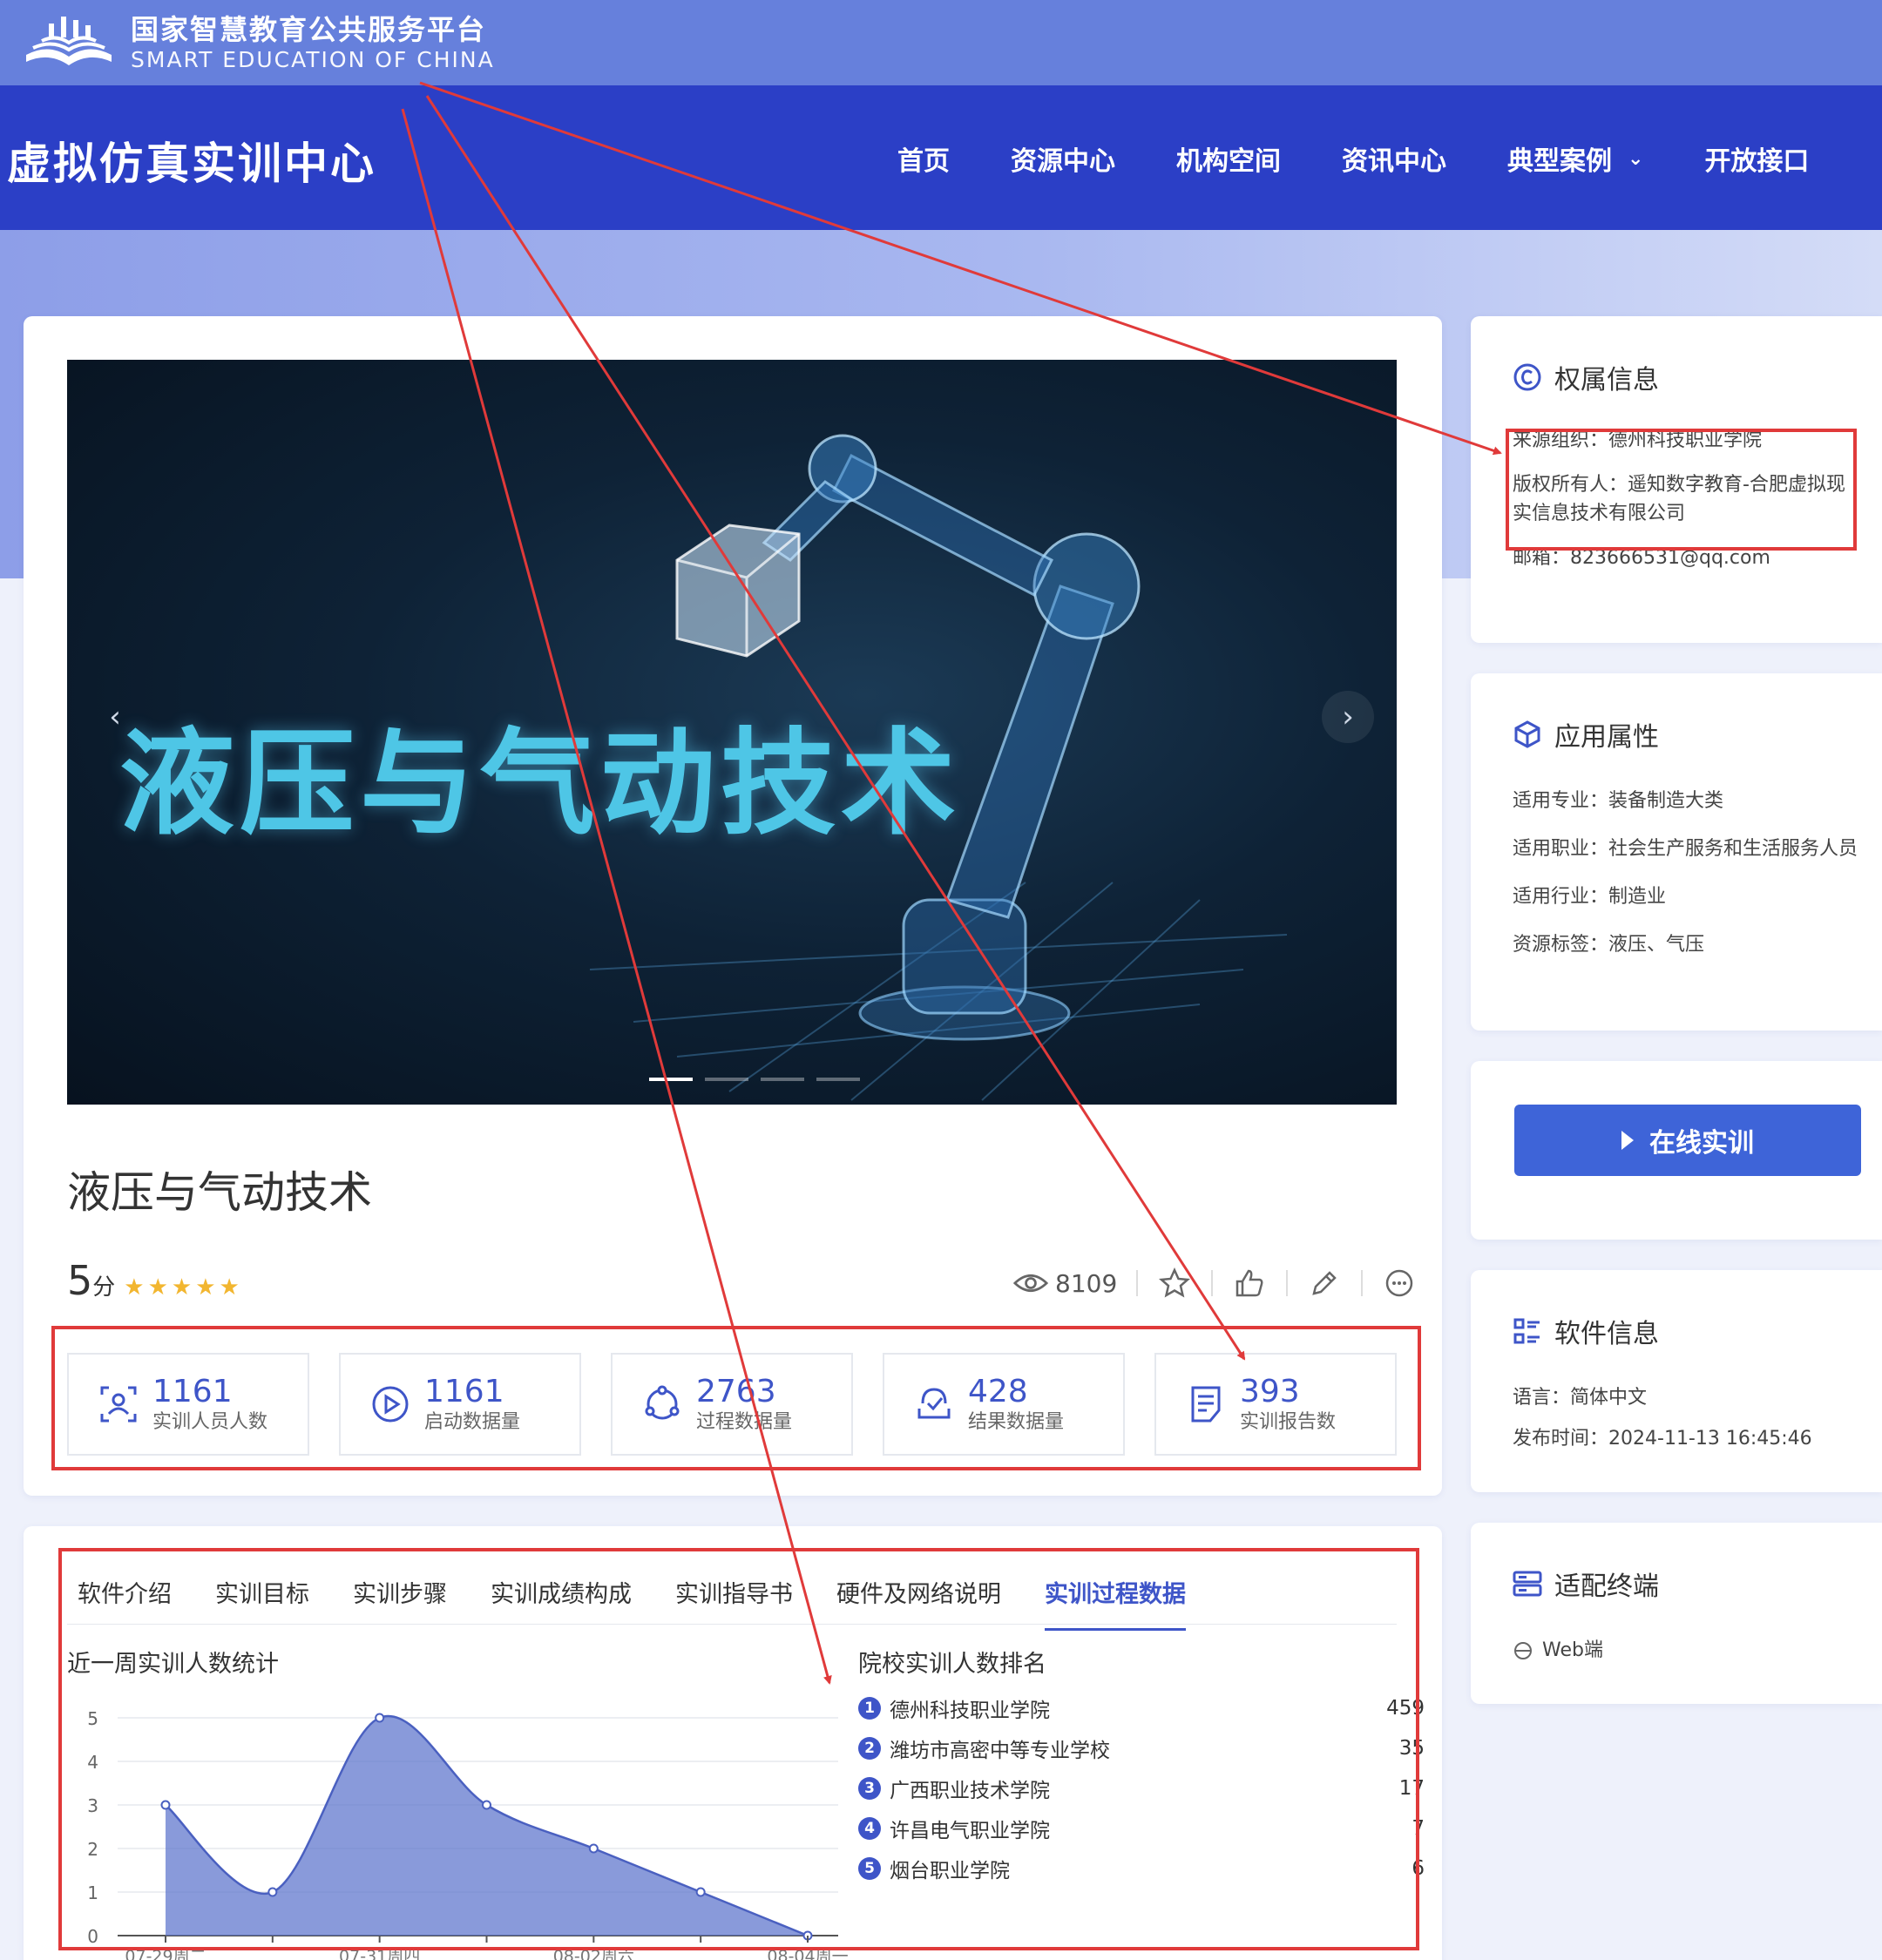 The width and height of the screenshot is (1882, 1960). What do you see at coordinates (92, 1850) in the screenshot?
I see `y-tick-label: 2` at bounding box center [92, 1850].